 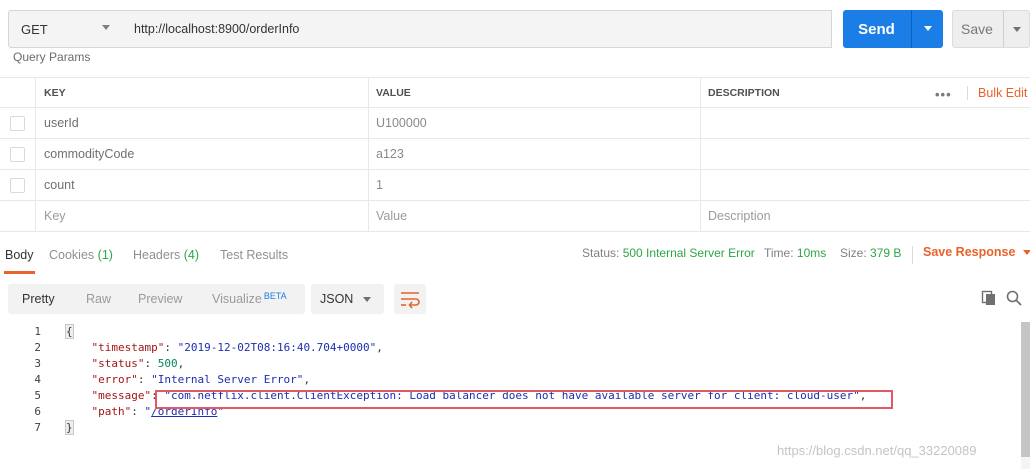 What do you see at coordinates (865, 216) in the screenshot?
I see `new-description-input: Description` at bounding box center [865, 216].